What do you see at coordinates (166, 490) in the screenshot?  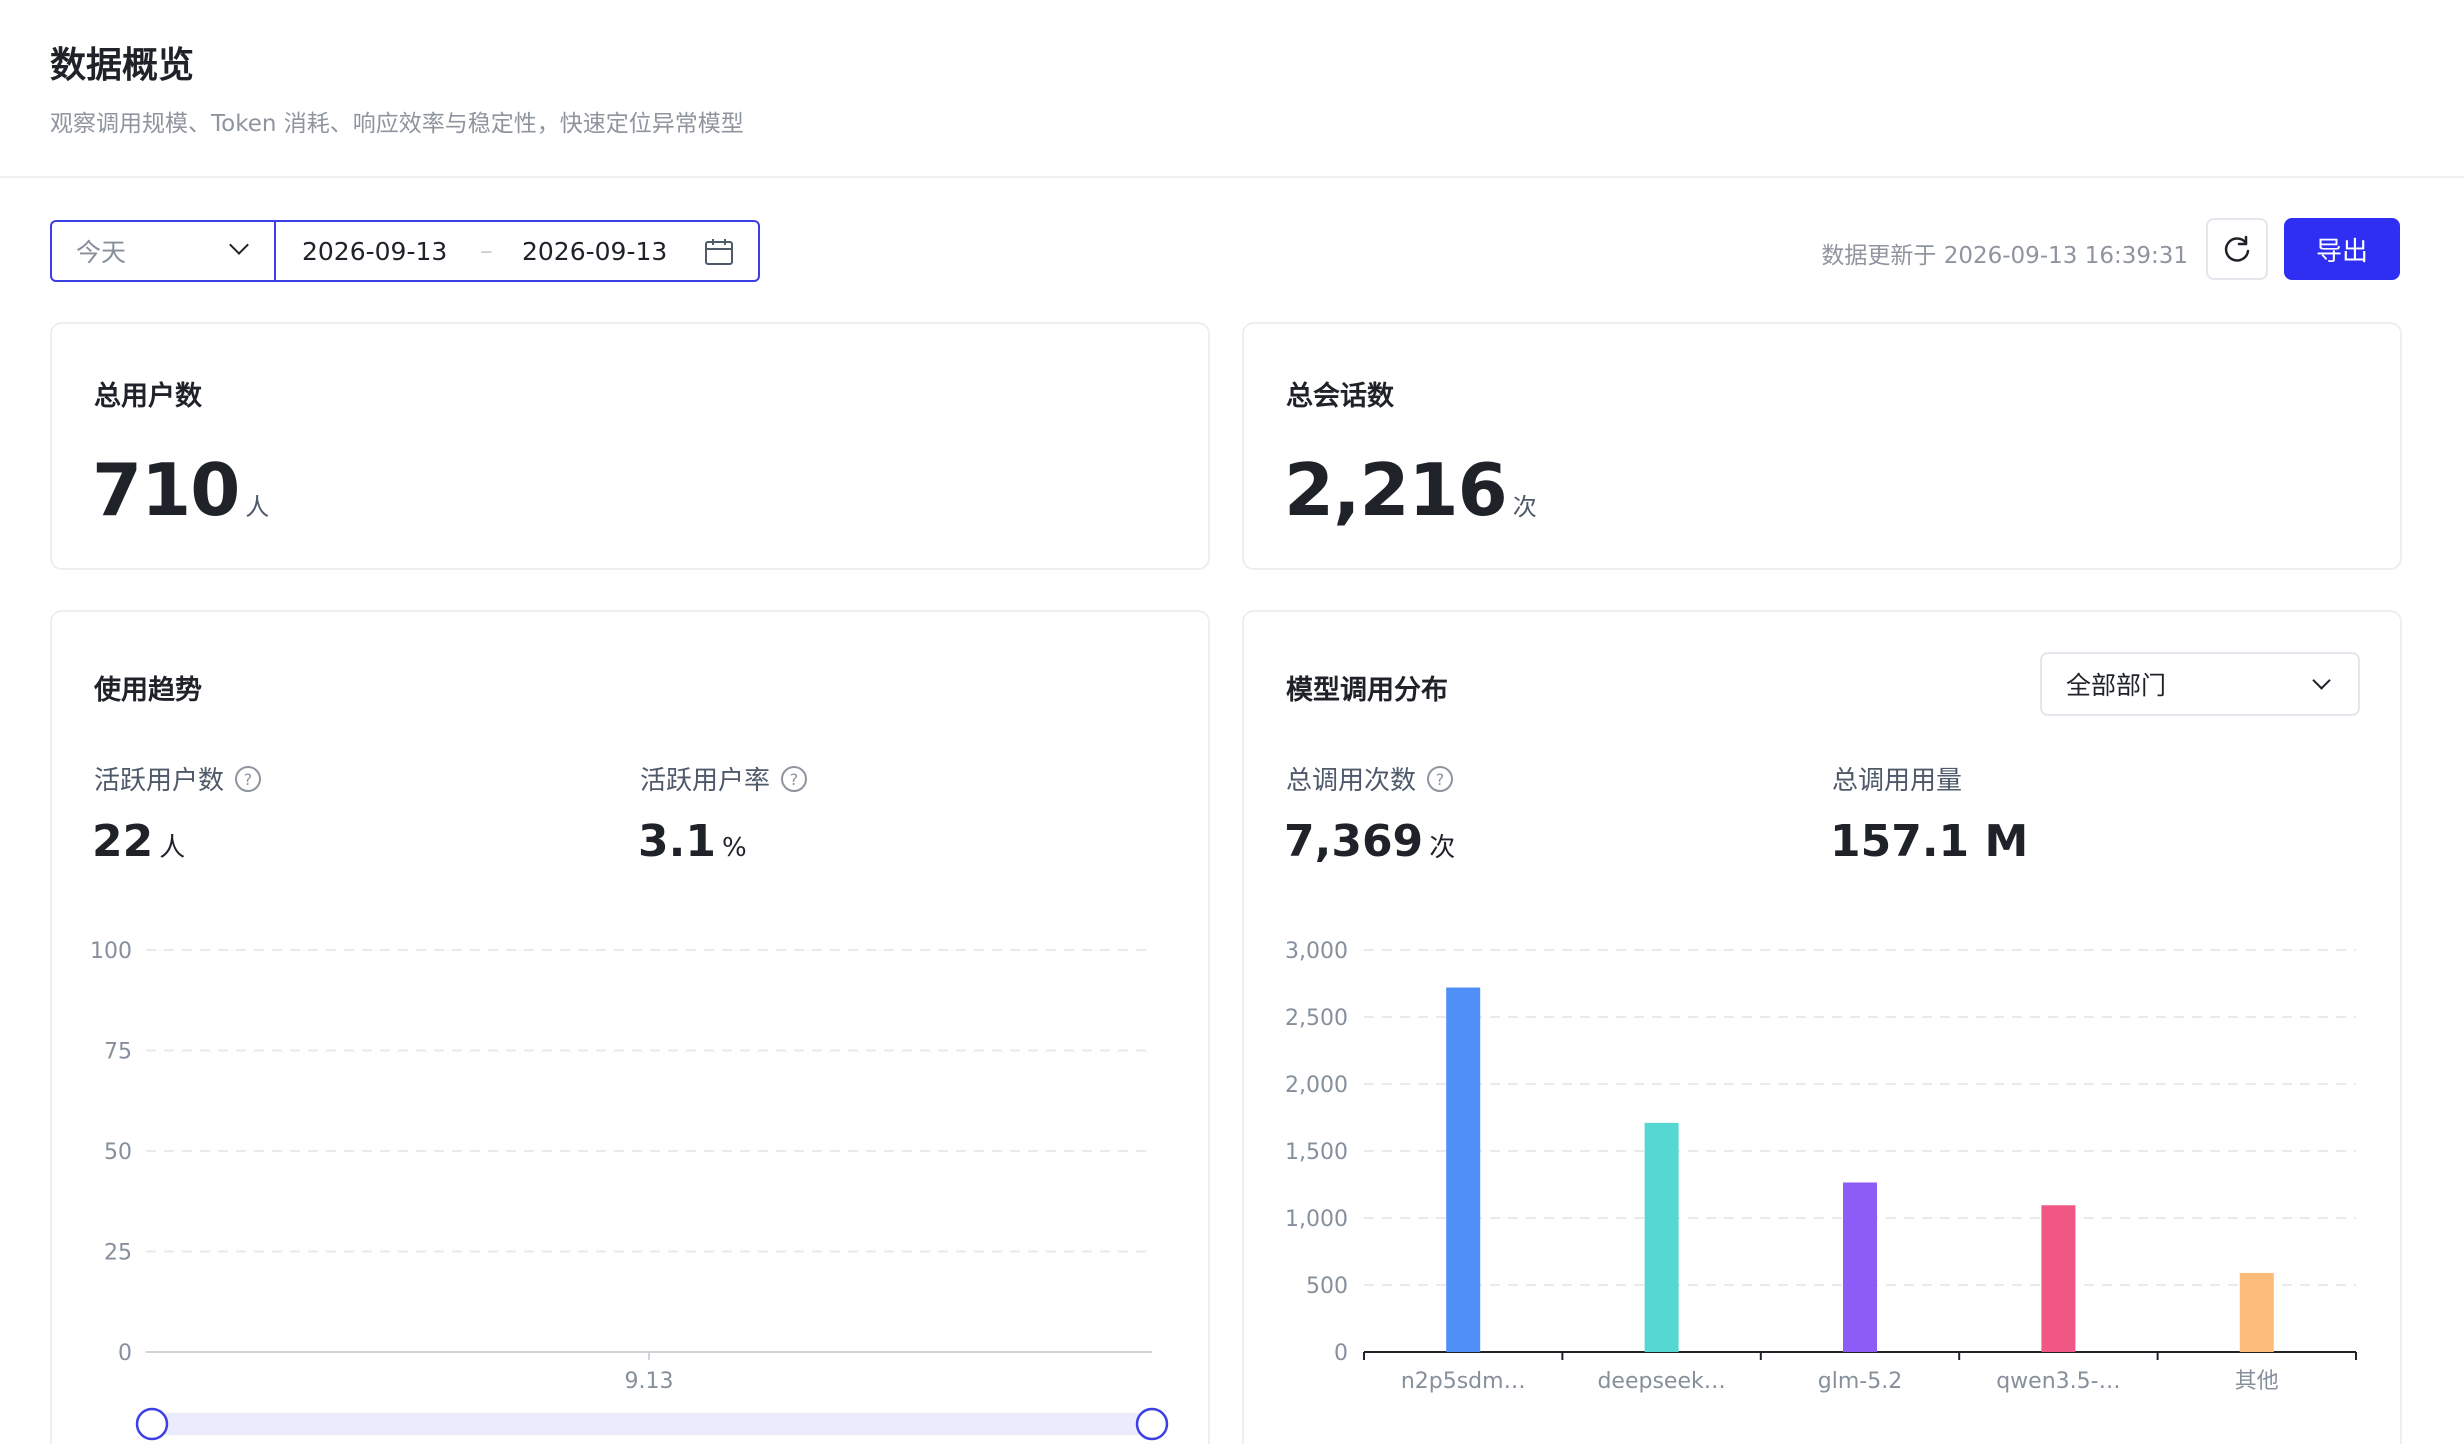 I see `total-users-value: 710` at bounding box center [166, 490].